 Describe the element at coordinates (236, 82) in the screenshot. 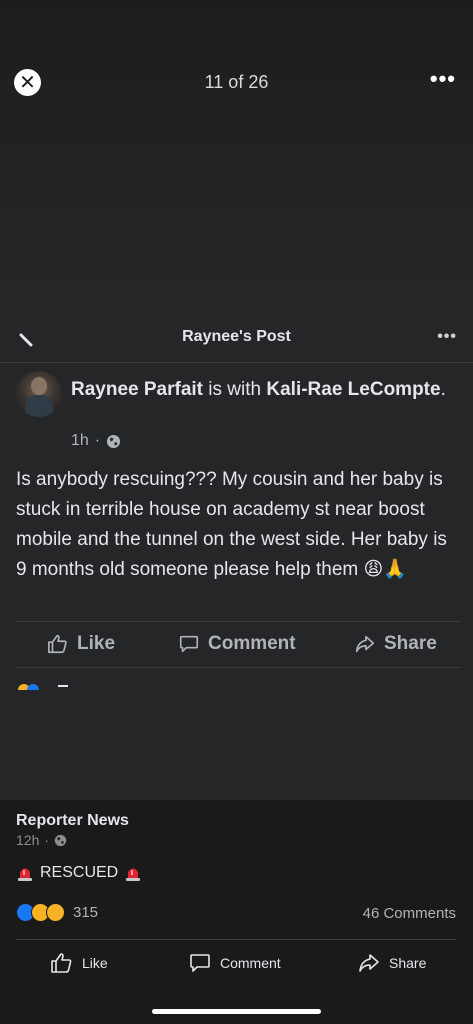

I see `photo-counter: 11 of 26` at that location.